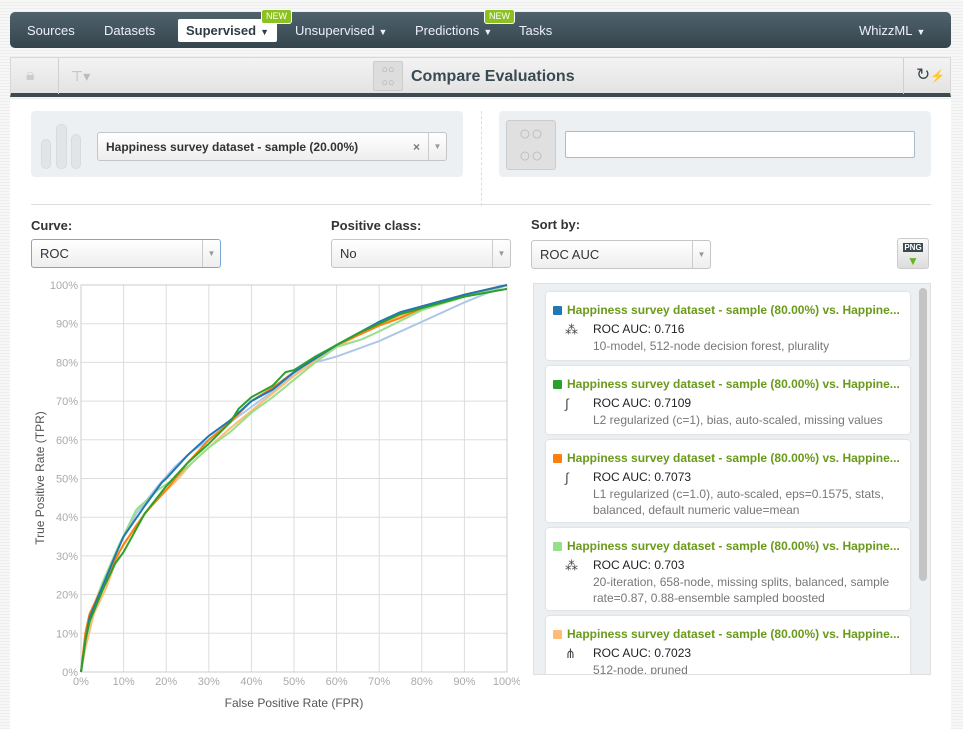 The width and height of the screenshot is (963, 729). I want to click on y-tick-label: 70%, so click(67, 402).